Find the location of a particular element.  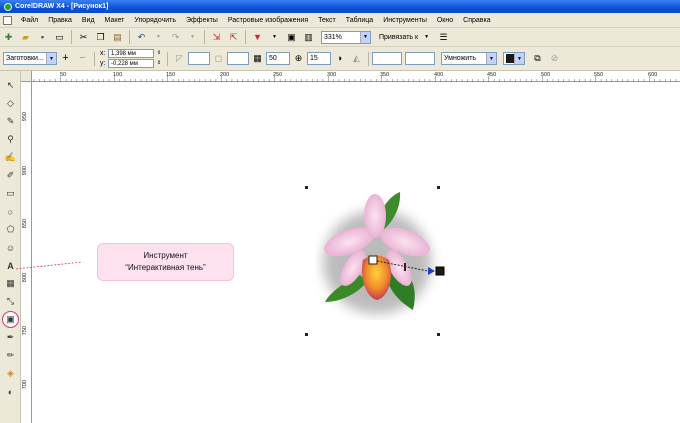

shadow-stretch-input is located at coordinates (238, 58).